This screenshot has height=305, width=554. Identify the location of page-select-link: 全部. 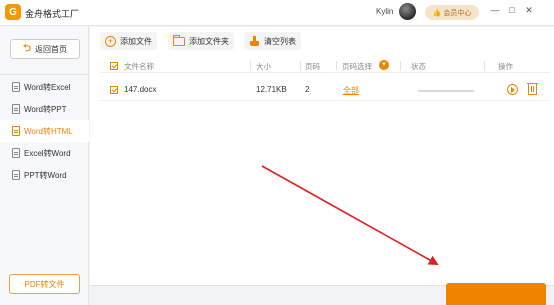
(351, 90).